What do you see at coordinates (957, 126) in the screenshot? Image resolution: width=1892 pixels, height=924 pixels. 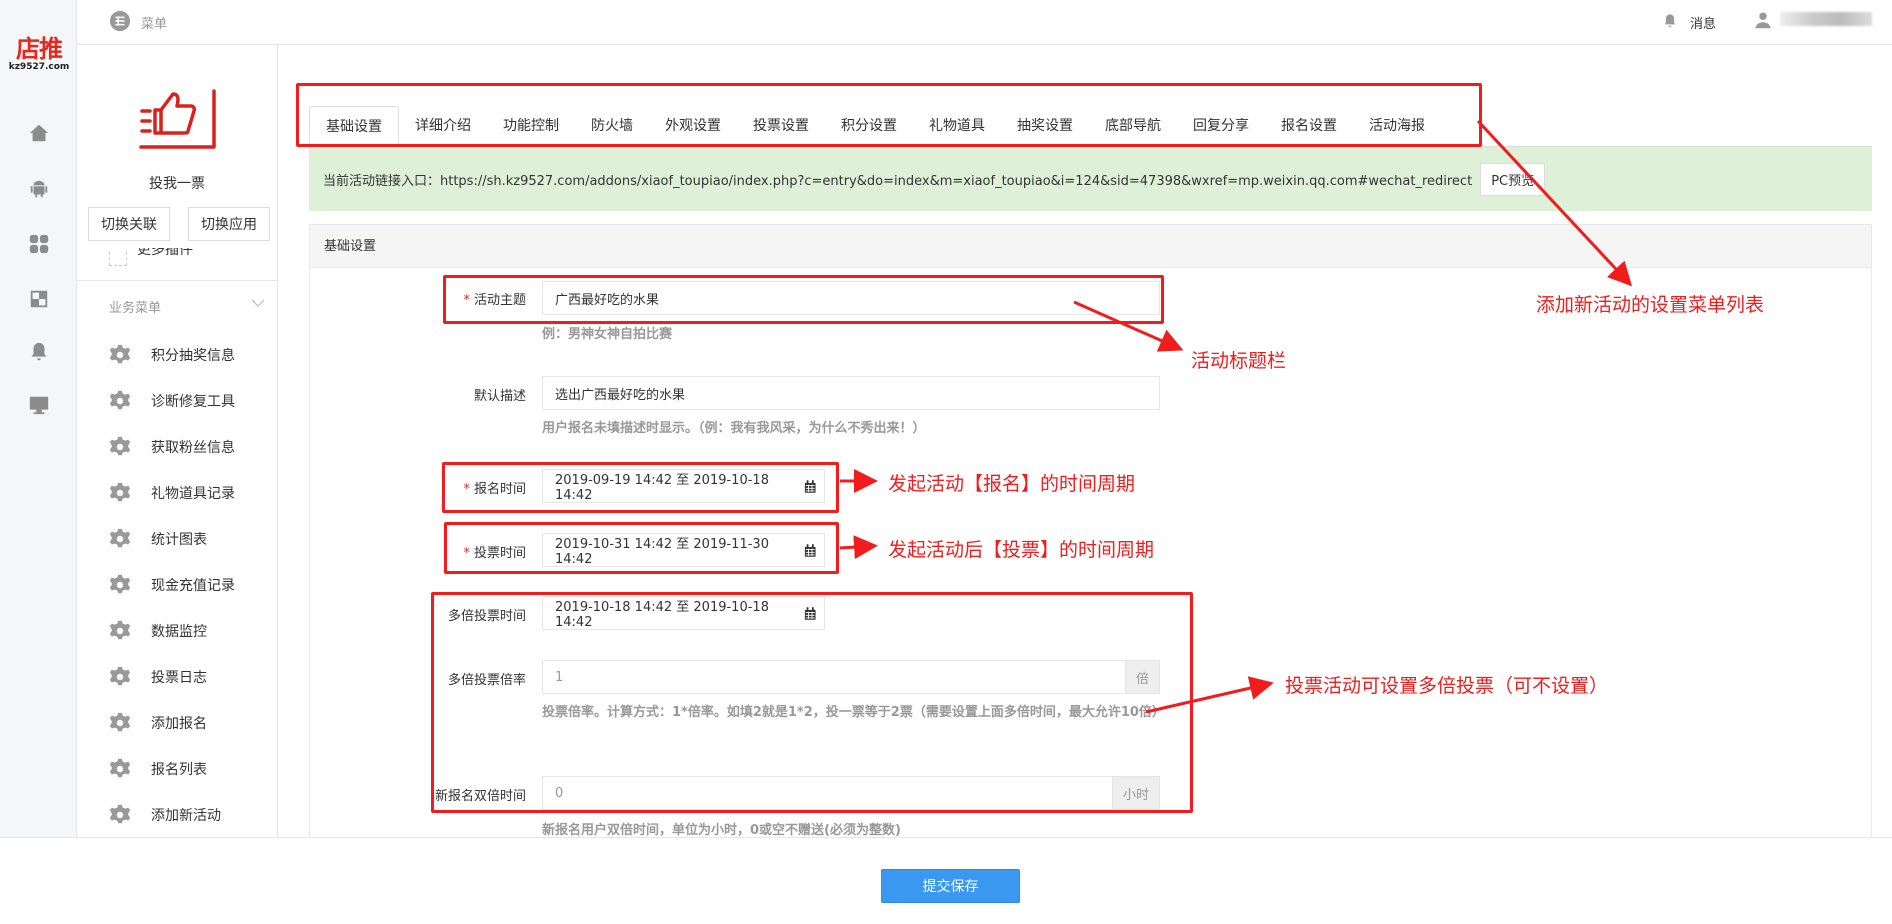 I see `tab-8: 礼物道具` at bounding box center [957, 126].